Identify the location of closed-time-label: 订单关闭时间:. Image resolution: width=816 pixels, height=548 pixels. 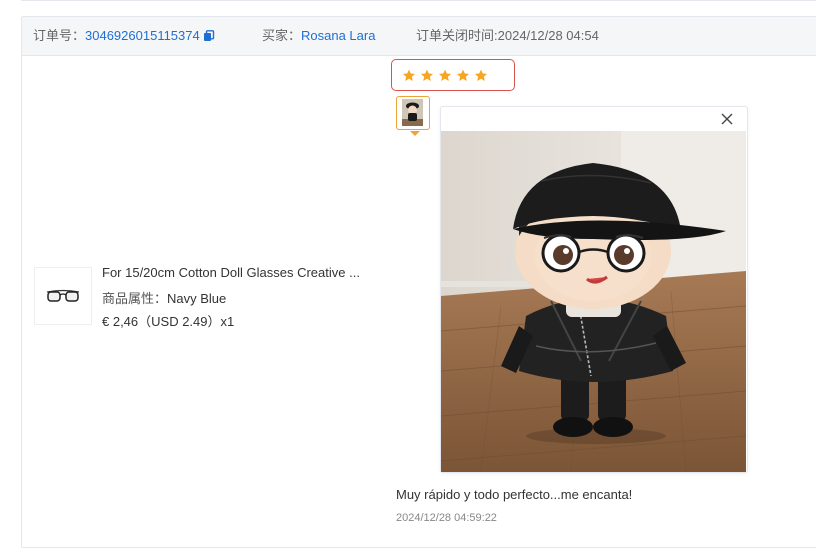
(457, 35).